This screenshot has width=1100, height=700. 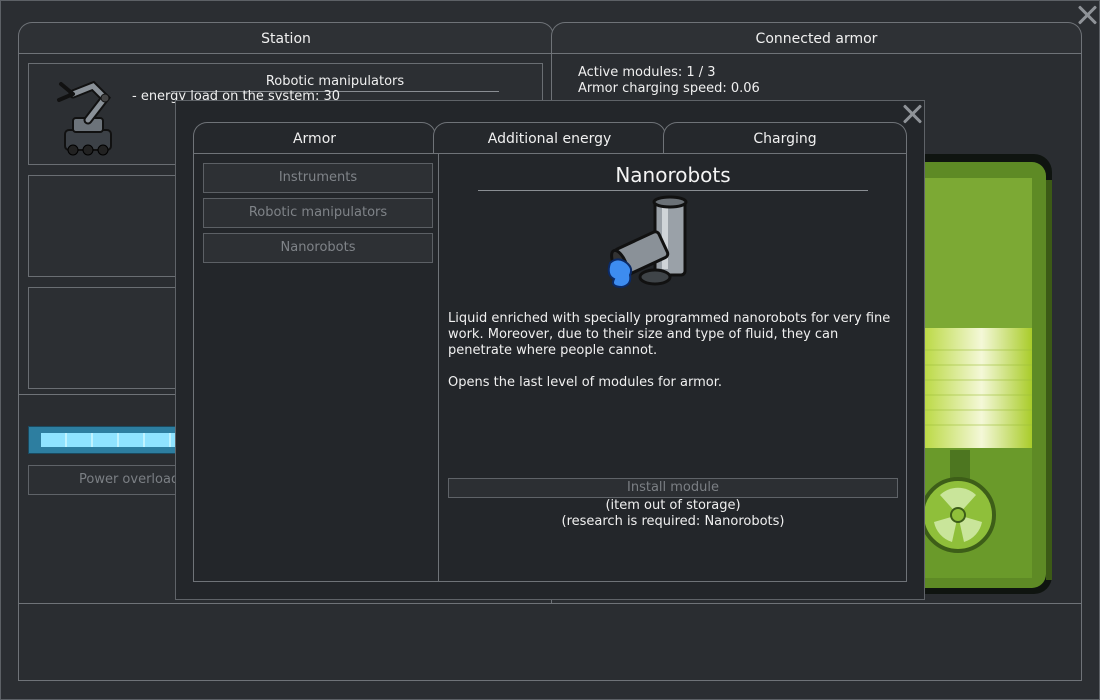 I want to click on status-out-of-storage: (item out of storage), so click(x=673, y=505).